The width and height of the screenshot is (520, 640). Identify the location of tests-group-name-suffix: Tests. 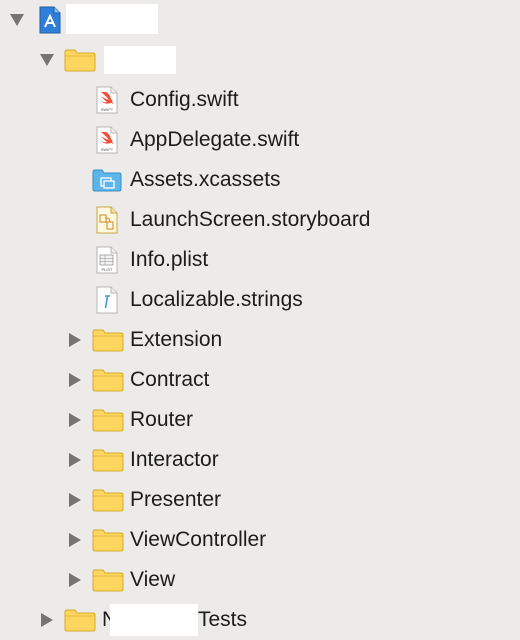
(223, 619).